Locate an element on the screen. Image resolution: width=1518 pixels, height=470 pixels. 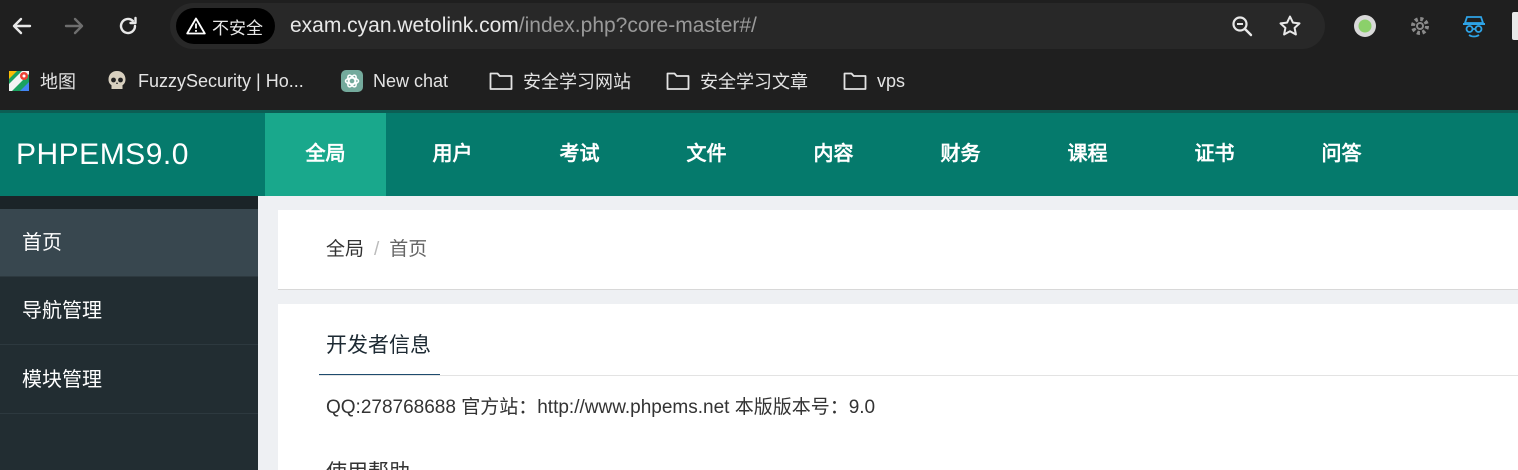
sidebar: 首页 导航管理 模块管理 is located at coordinates (129, 333).